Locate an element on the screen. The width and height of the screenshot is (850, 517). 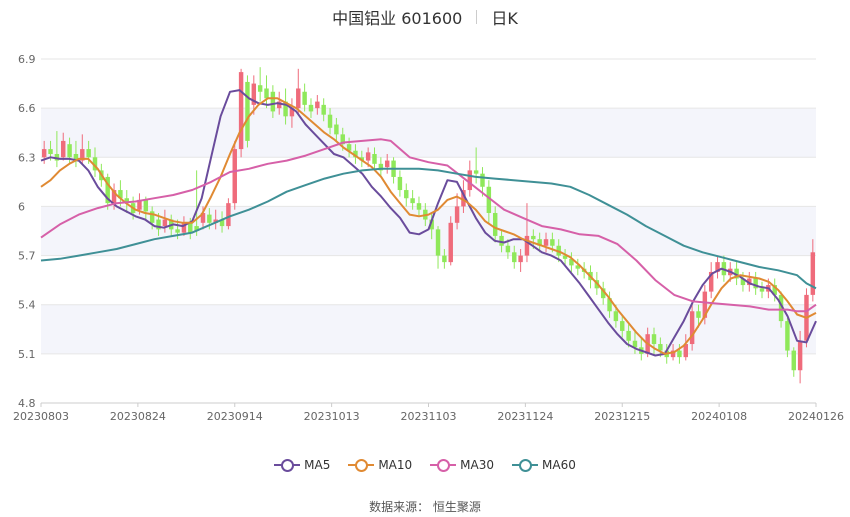
data-source: 数据来源： 恒生聚源 is located at coordinates (425, 506).